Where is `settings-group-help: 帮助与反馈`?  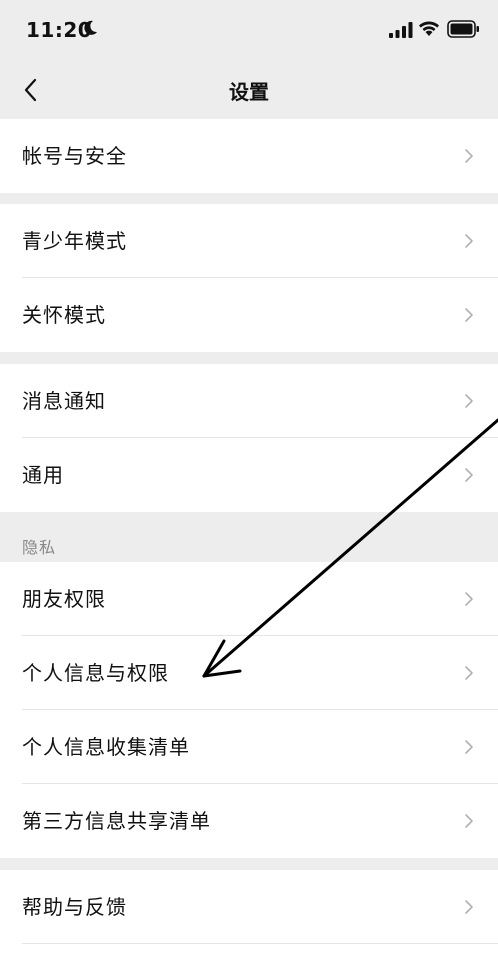
settings-group-help: 帮助与反馈 is located at coordinates (249, 915).